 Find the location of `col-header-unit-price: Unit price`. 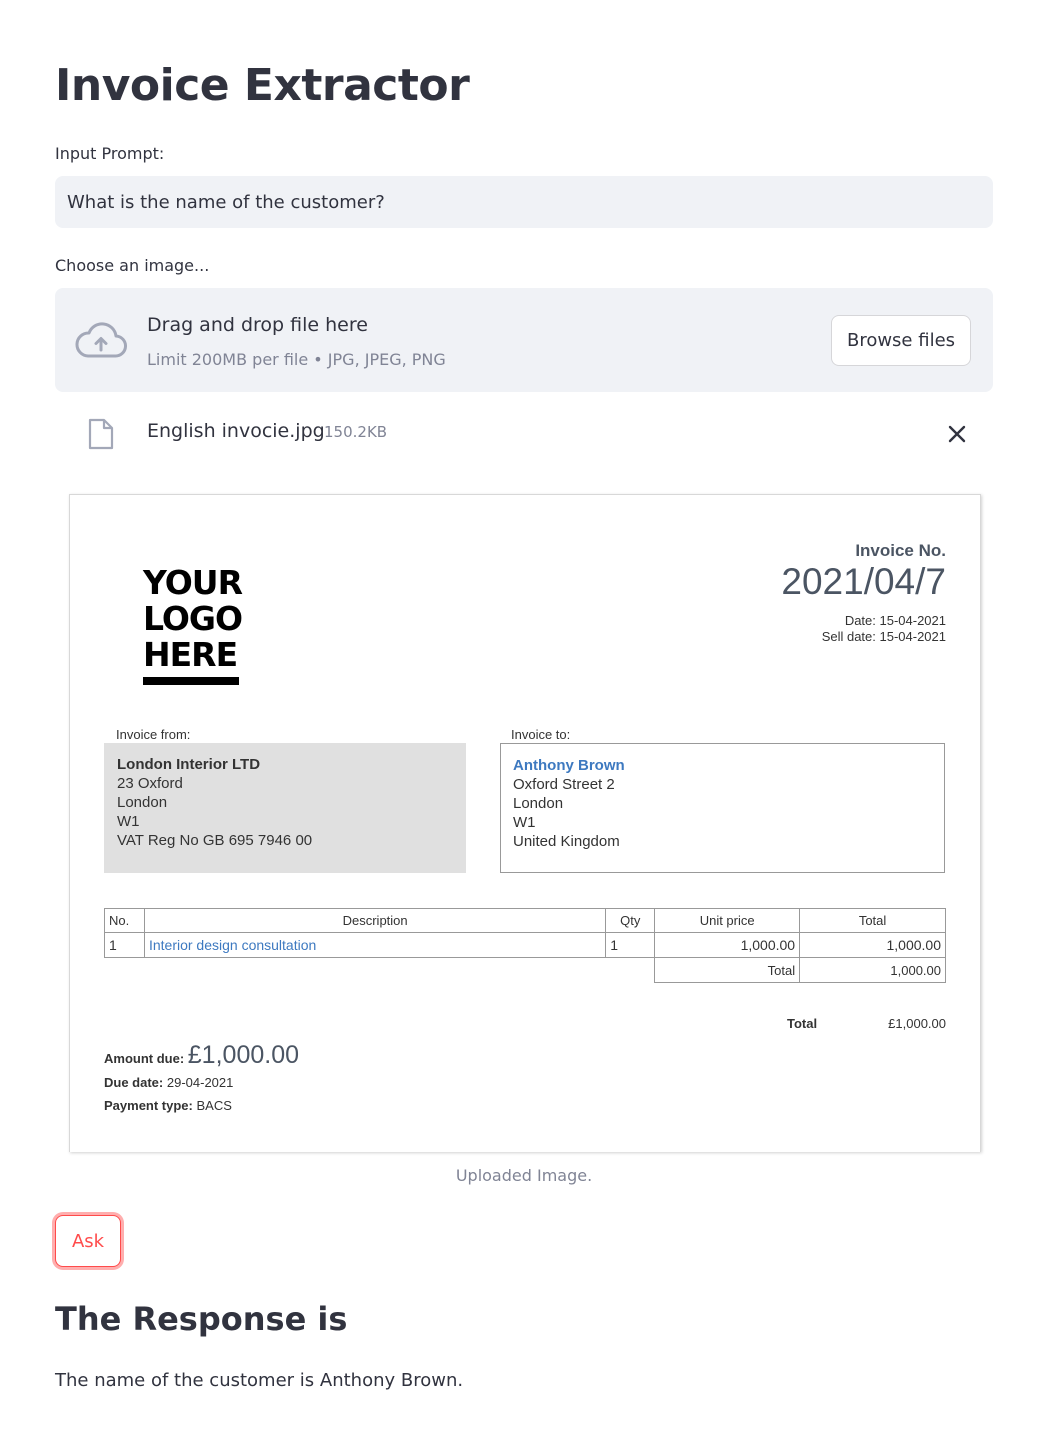

col-header-unit-price: Unit price is located at coordinates (727, 920).